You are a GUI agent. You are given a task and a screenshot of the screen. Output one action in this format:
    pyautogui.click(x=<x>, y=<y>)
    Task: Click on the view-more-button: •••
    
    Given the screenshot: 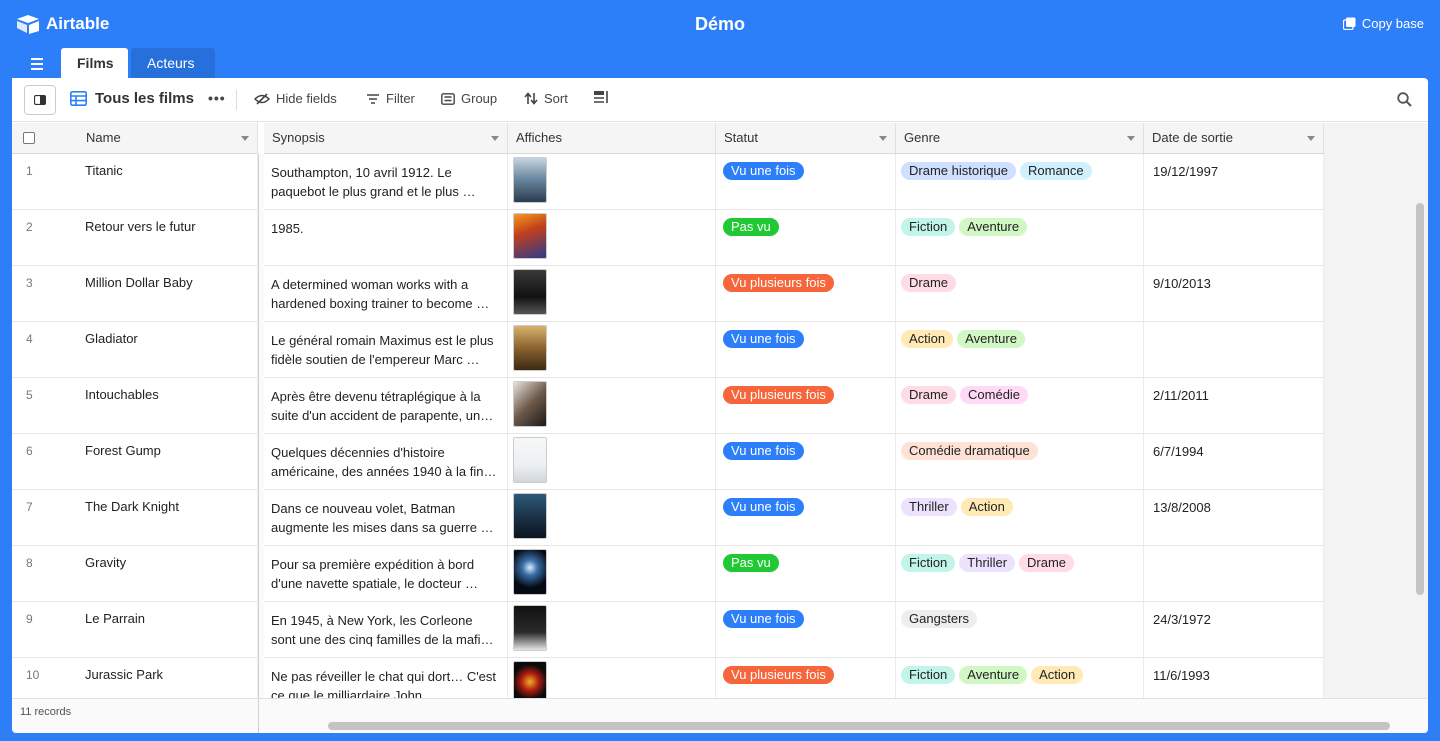 What is the action you would take?
    pyautogui.click(x=217, y=98)
    